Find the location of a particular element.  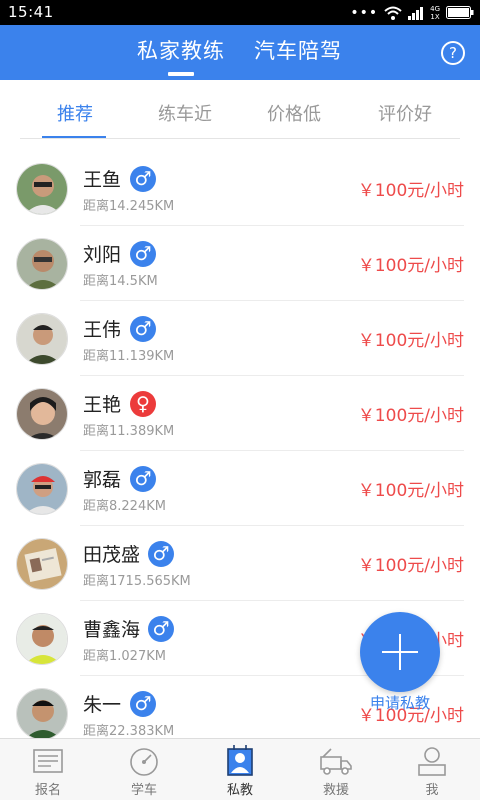

nav-label: 学车 is located at coordinates (143, 790).